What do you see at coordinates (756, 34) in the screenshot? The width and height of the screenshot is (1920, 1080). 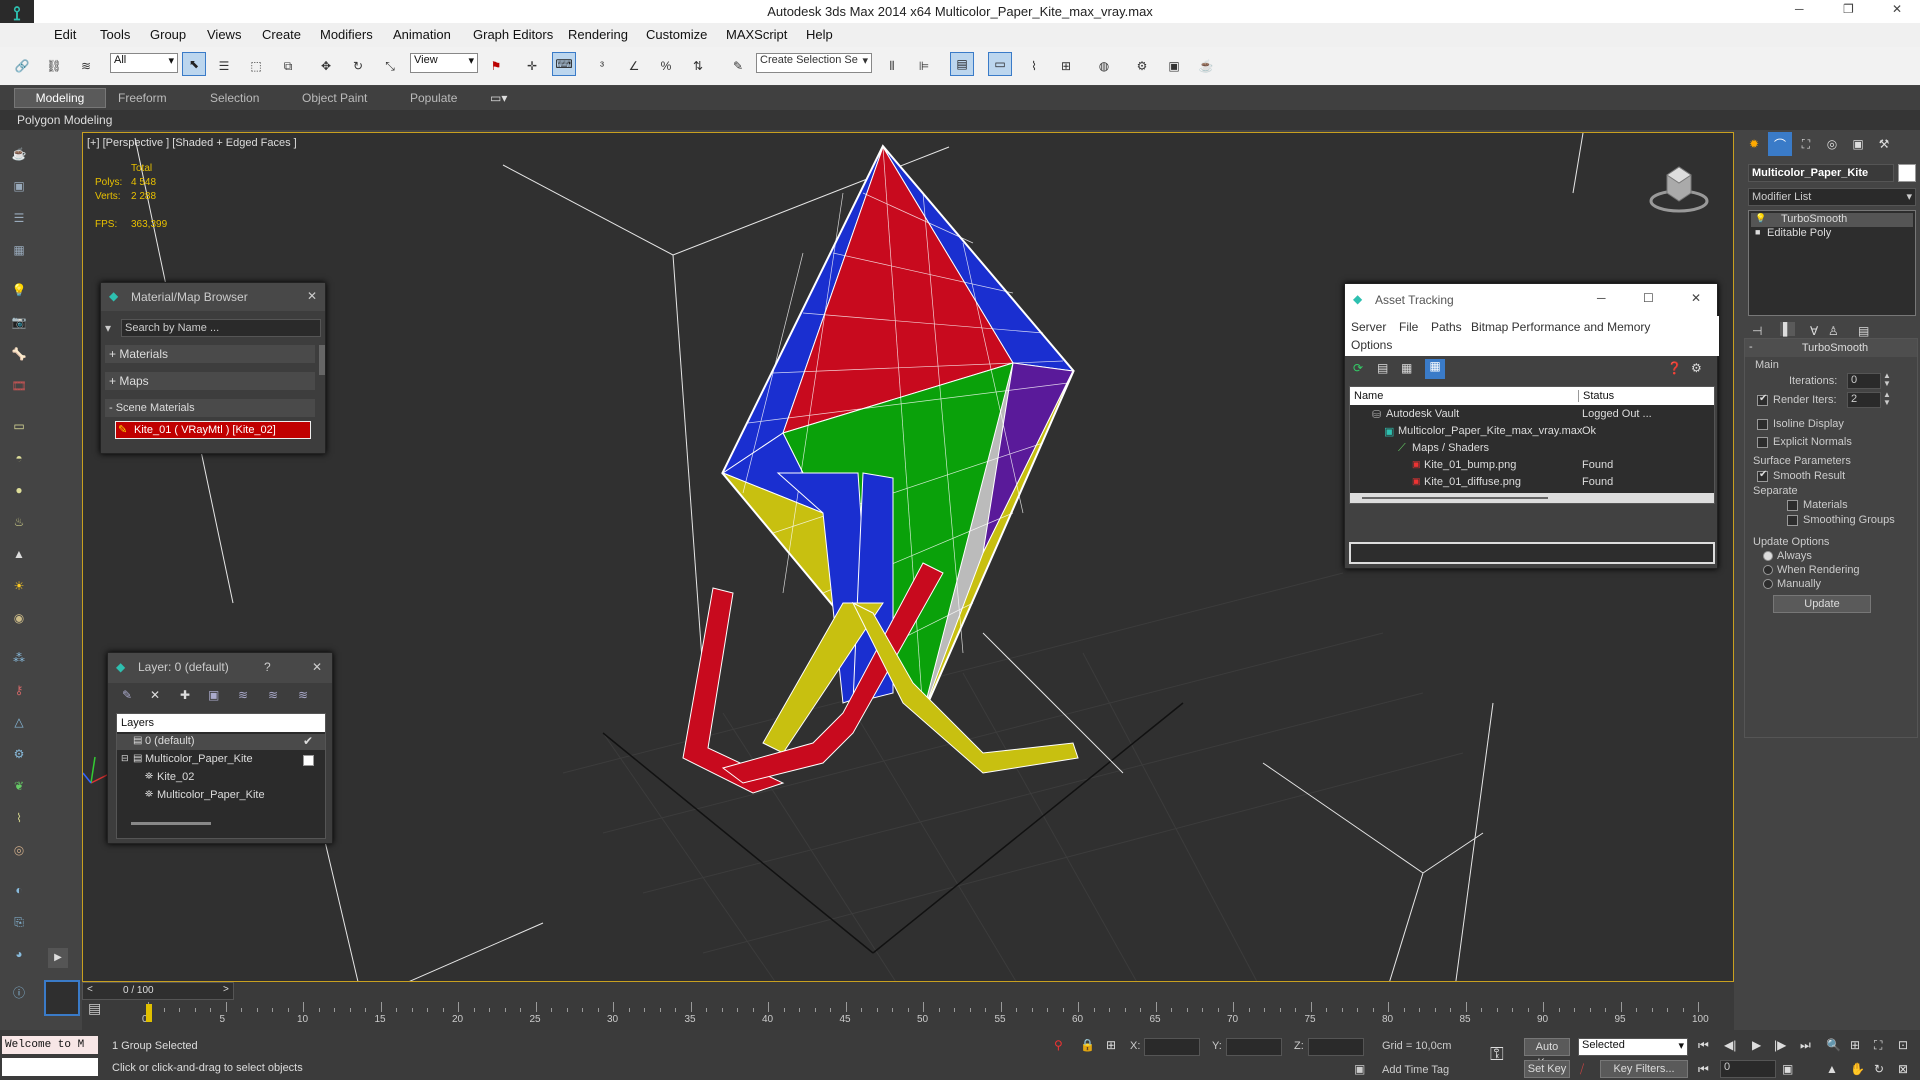 I see `menu-maxscript: MAXScript` at bounding box center [756, 34].